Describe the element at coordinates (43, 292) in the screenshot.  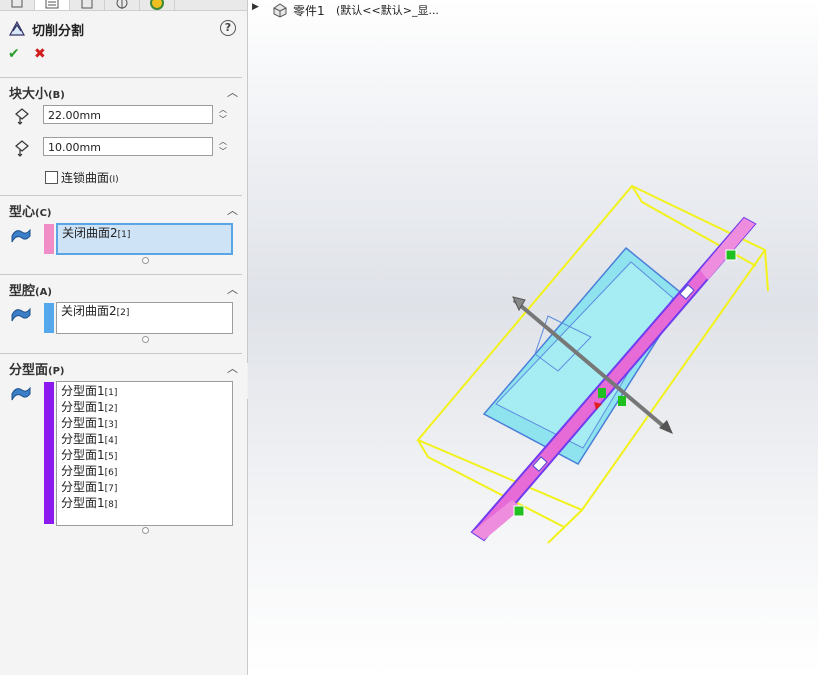
I see `section-shortcut: (A)` at that location.